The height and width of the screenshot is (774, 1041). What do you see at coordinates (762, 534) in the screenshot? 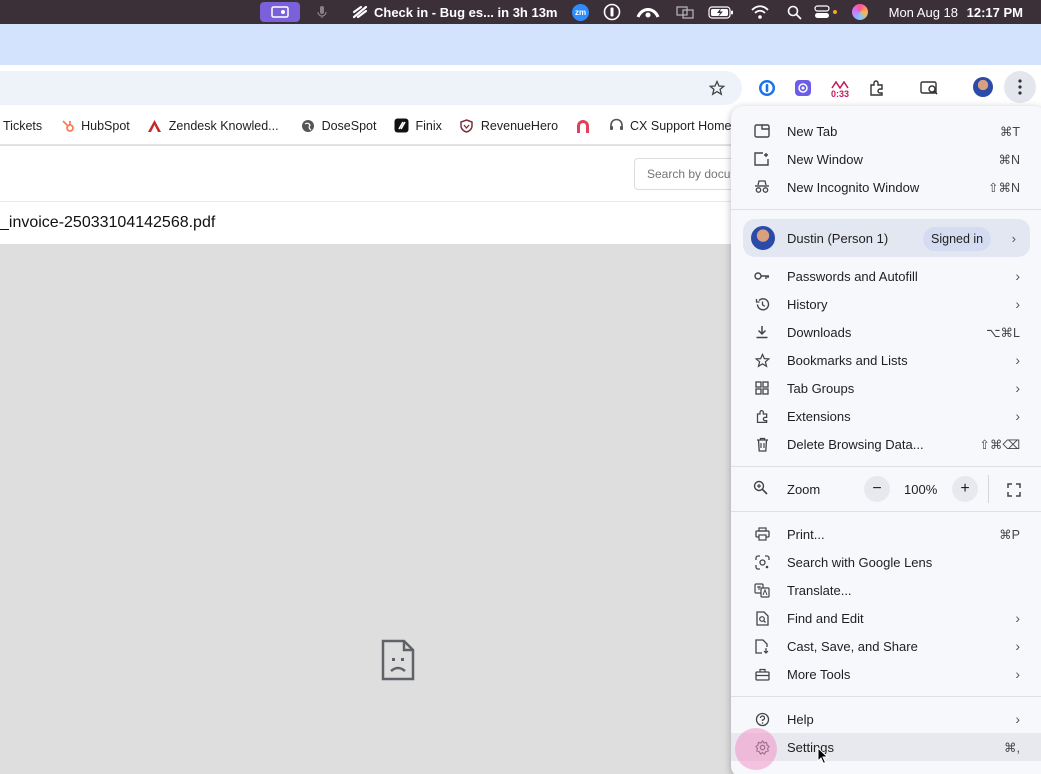
I see `print-icon` at bounding box center [762, 534].